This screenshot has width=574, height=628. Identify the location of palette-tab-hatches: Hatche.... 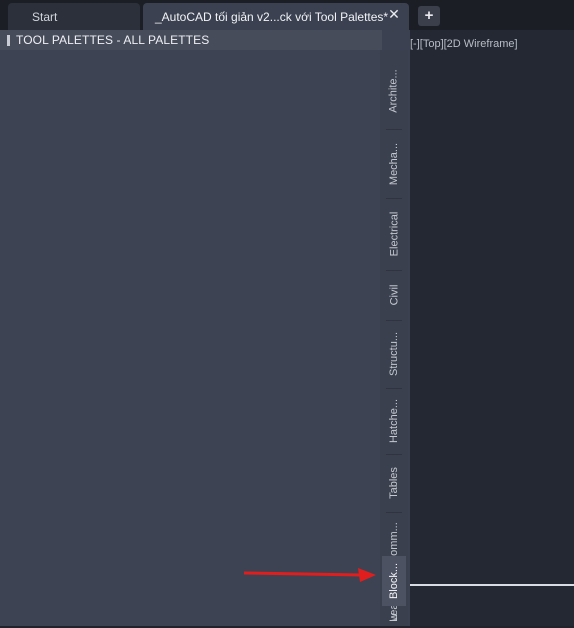
(394, 421).